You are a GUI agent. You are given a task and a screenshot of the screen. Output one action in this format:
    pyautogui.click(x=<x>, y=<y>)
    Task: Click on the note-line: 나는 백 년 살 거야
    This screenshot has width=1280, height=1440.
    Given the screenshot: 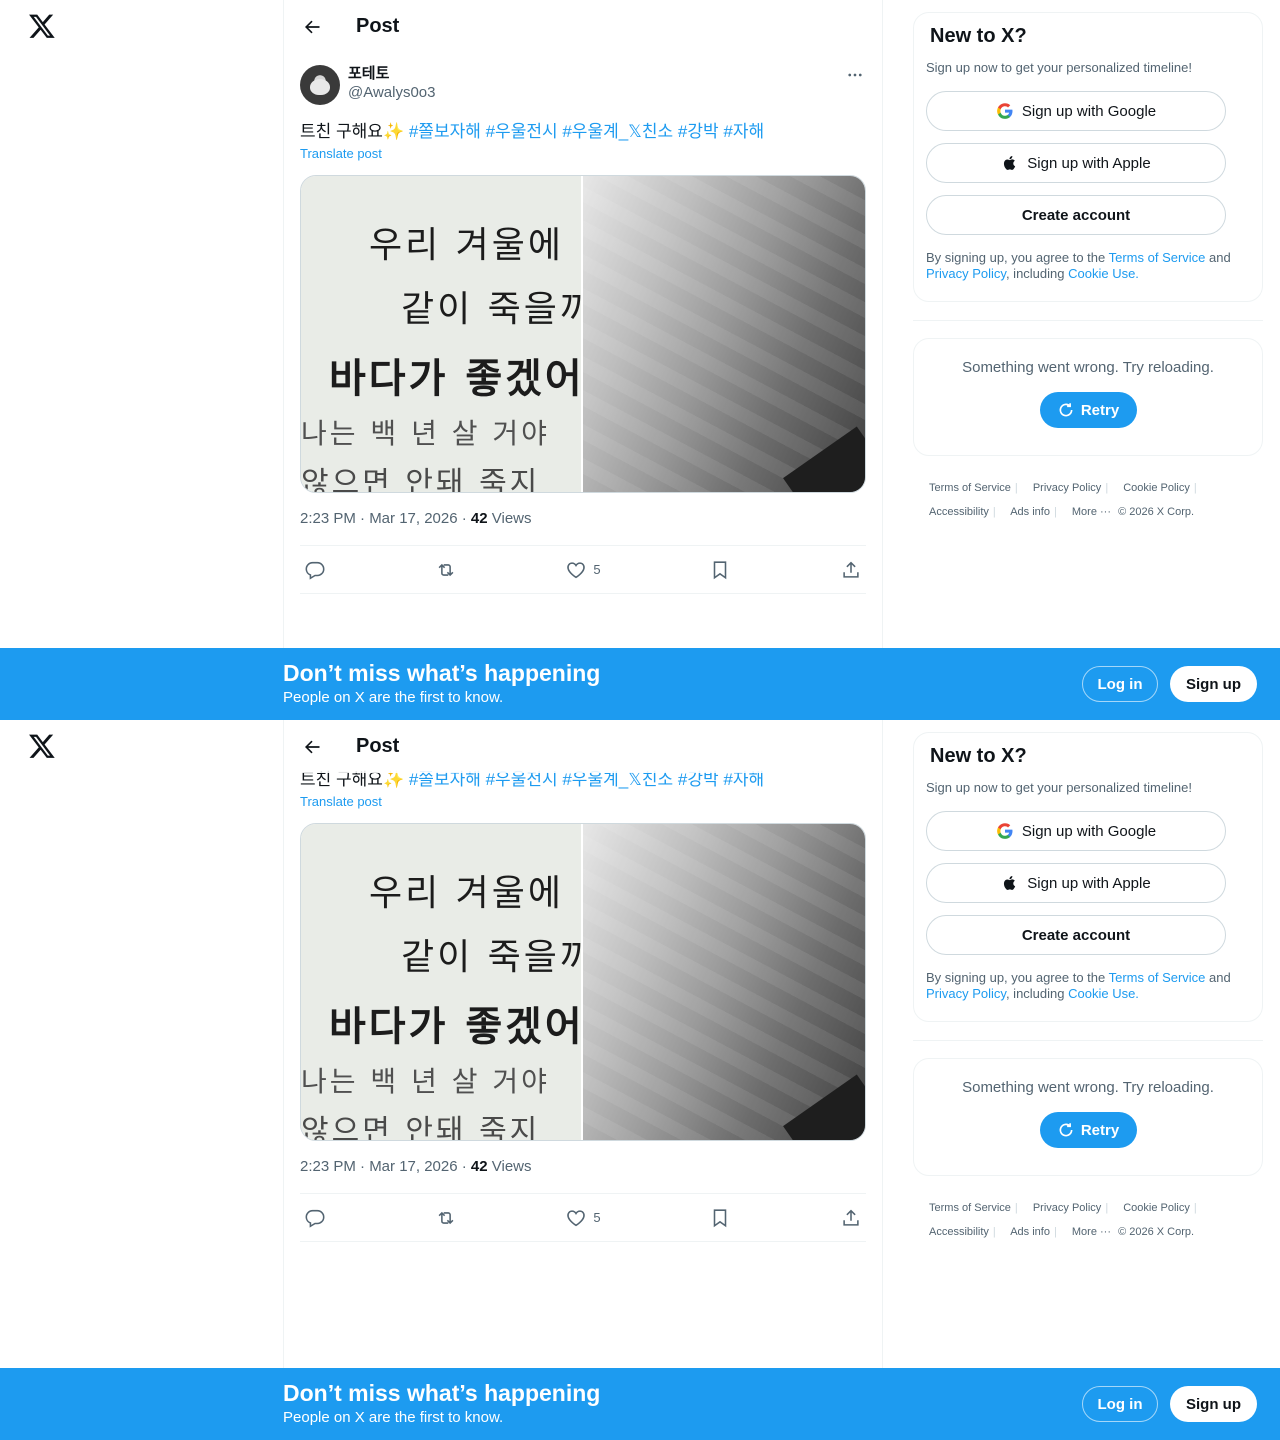 What is the action you would take?
    pyautogui.click(x=425, y=1081)
    